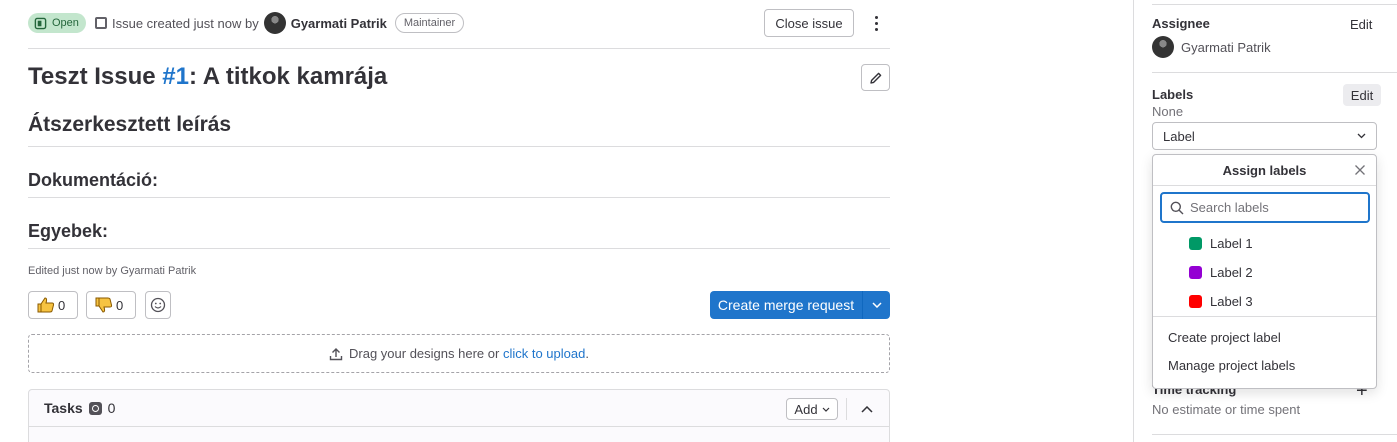 The height and width of the screenshot is (442, 1397). What do you see at coordinates (274, 23) in the screenshot?
I see `author-avatar` at bounding box center [274, 23].